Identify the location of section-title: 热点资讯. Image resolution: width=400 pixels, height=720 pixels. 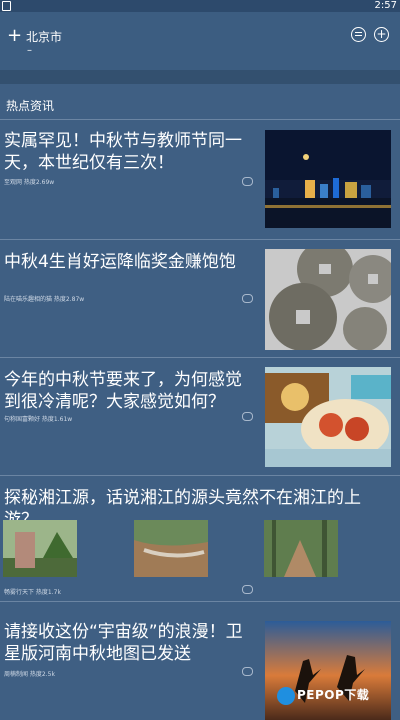
(30, 106).